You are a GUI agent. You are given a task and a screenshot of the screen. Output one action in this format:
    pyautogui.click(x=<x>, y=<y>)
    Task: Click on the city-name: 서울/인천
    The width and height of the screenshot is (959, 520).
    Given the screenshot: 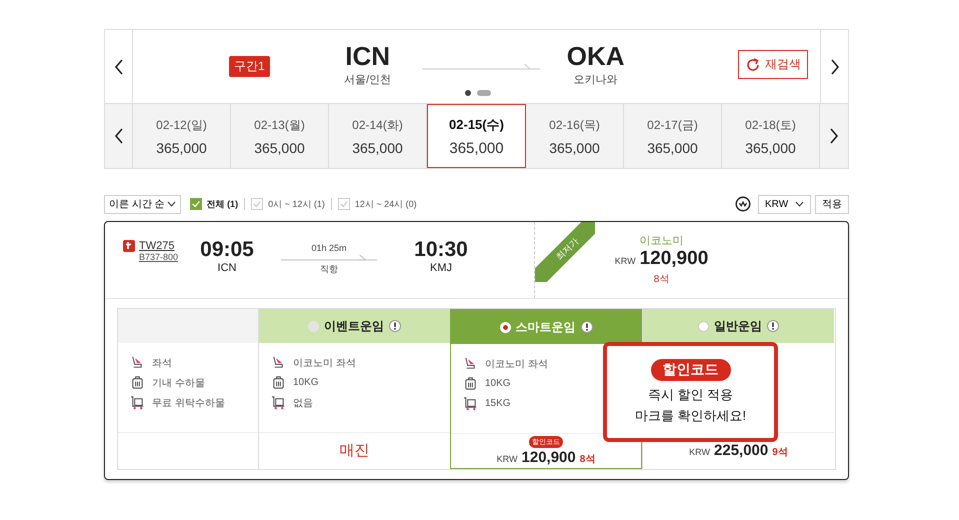 What is the action you would take?
    pyautogui.click(x=368, y=79)
    